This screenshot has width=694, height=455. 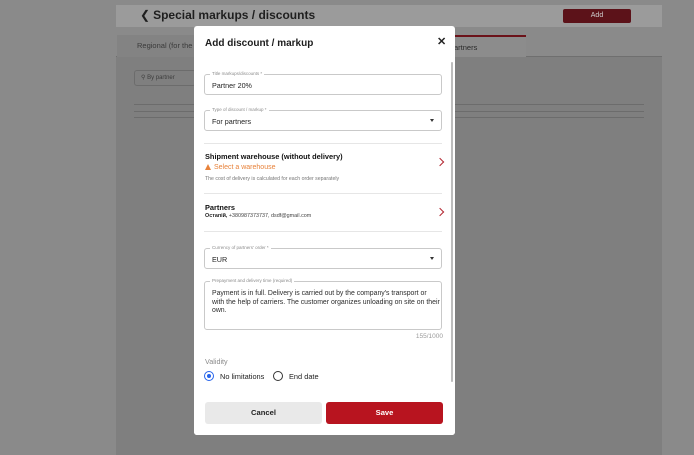 What do you see at coordinates (323, 83) in the screenshot?
I see `title-field: Title markups/discounts * Partner 20%` at bounding box center [323, 83].